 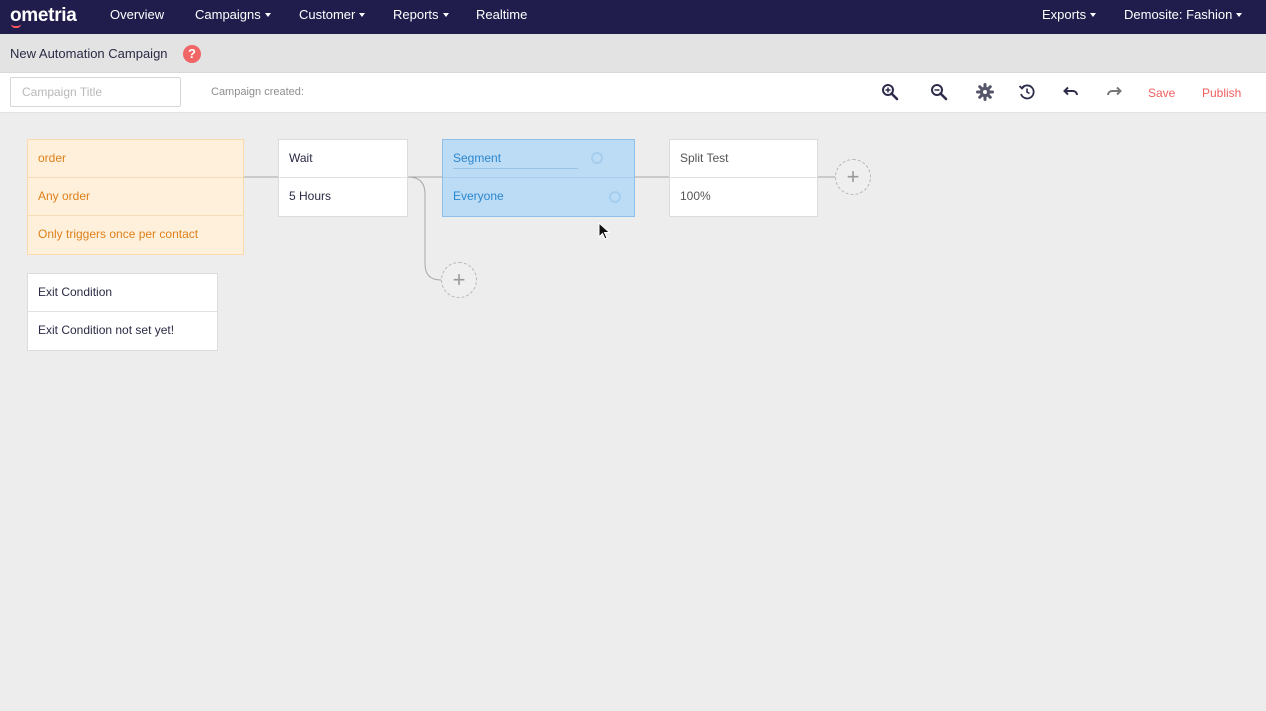 I want to click on nav-reports-label: Reports, so click(x=416, y=14).